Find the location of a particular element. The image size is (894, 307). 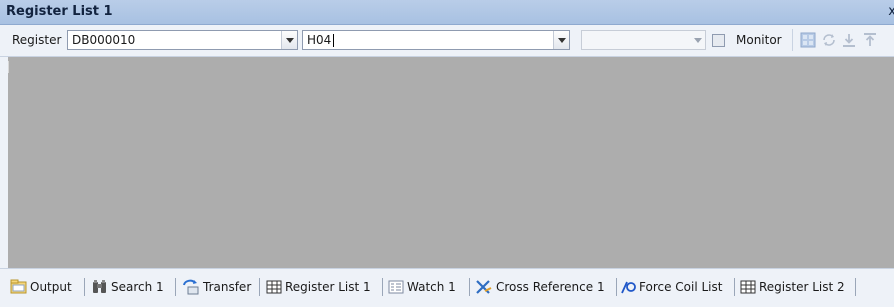

watch-icon is located at coordinates (396, 287).